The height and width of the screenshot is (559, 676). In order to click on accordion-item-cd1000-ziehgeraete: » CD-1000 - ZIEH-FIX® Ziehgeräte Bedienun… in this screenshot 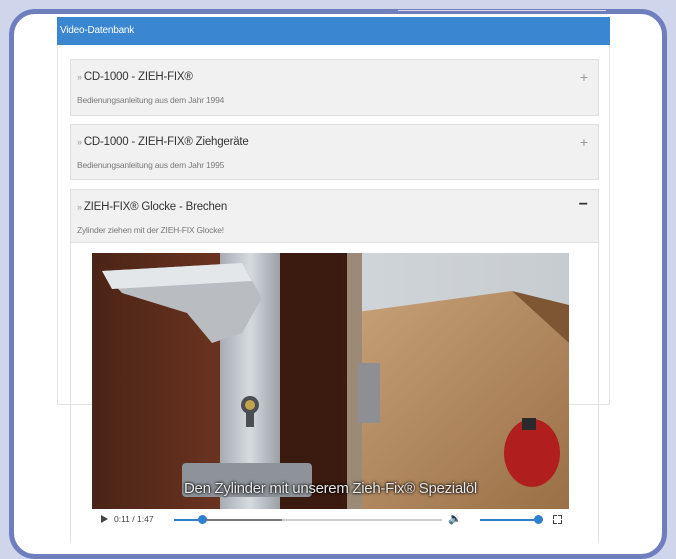, I will do `click(334, 152)`.